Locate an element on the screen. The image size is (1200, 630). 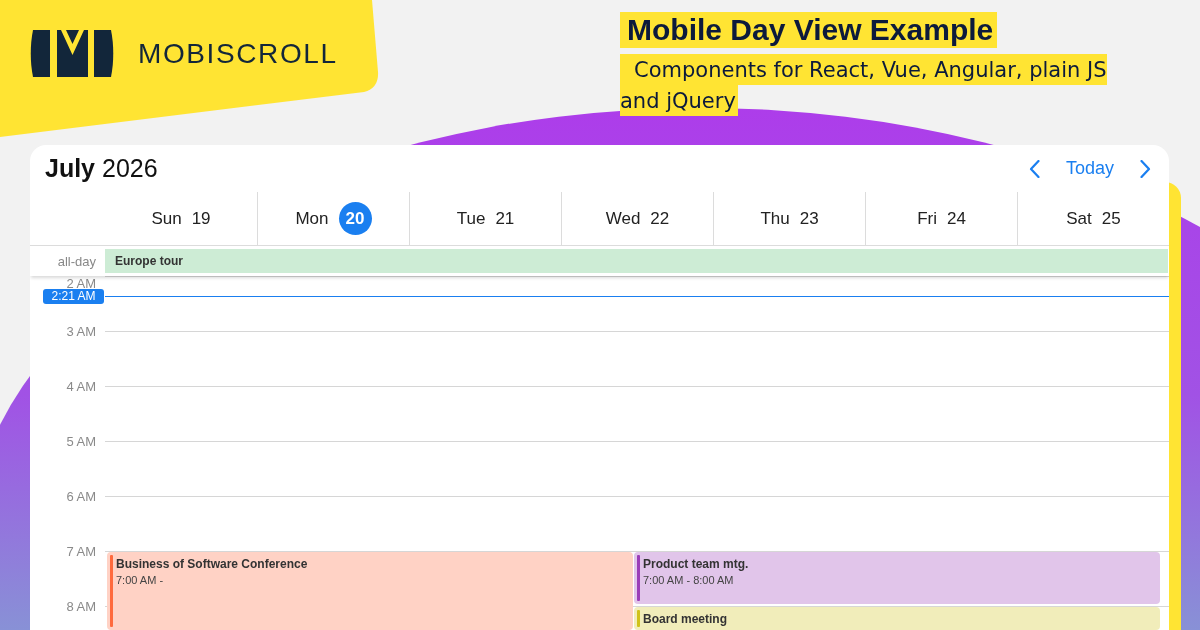
page-title: Mobile Day View Example is located at coordinates (809, 30).